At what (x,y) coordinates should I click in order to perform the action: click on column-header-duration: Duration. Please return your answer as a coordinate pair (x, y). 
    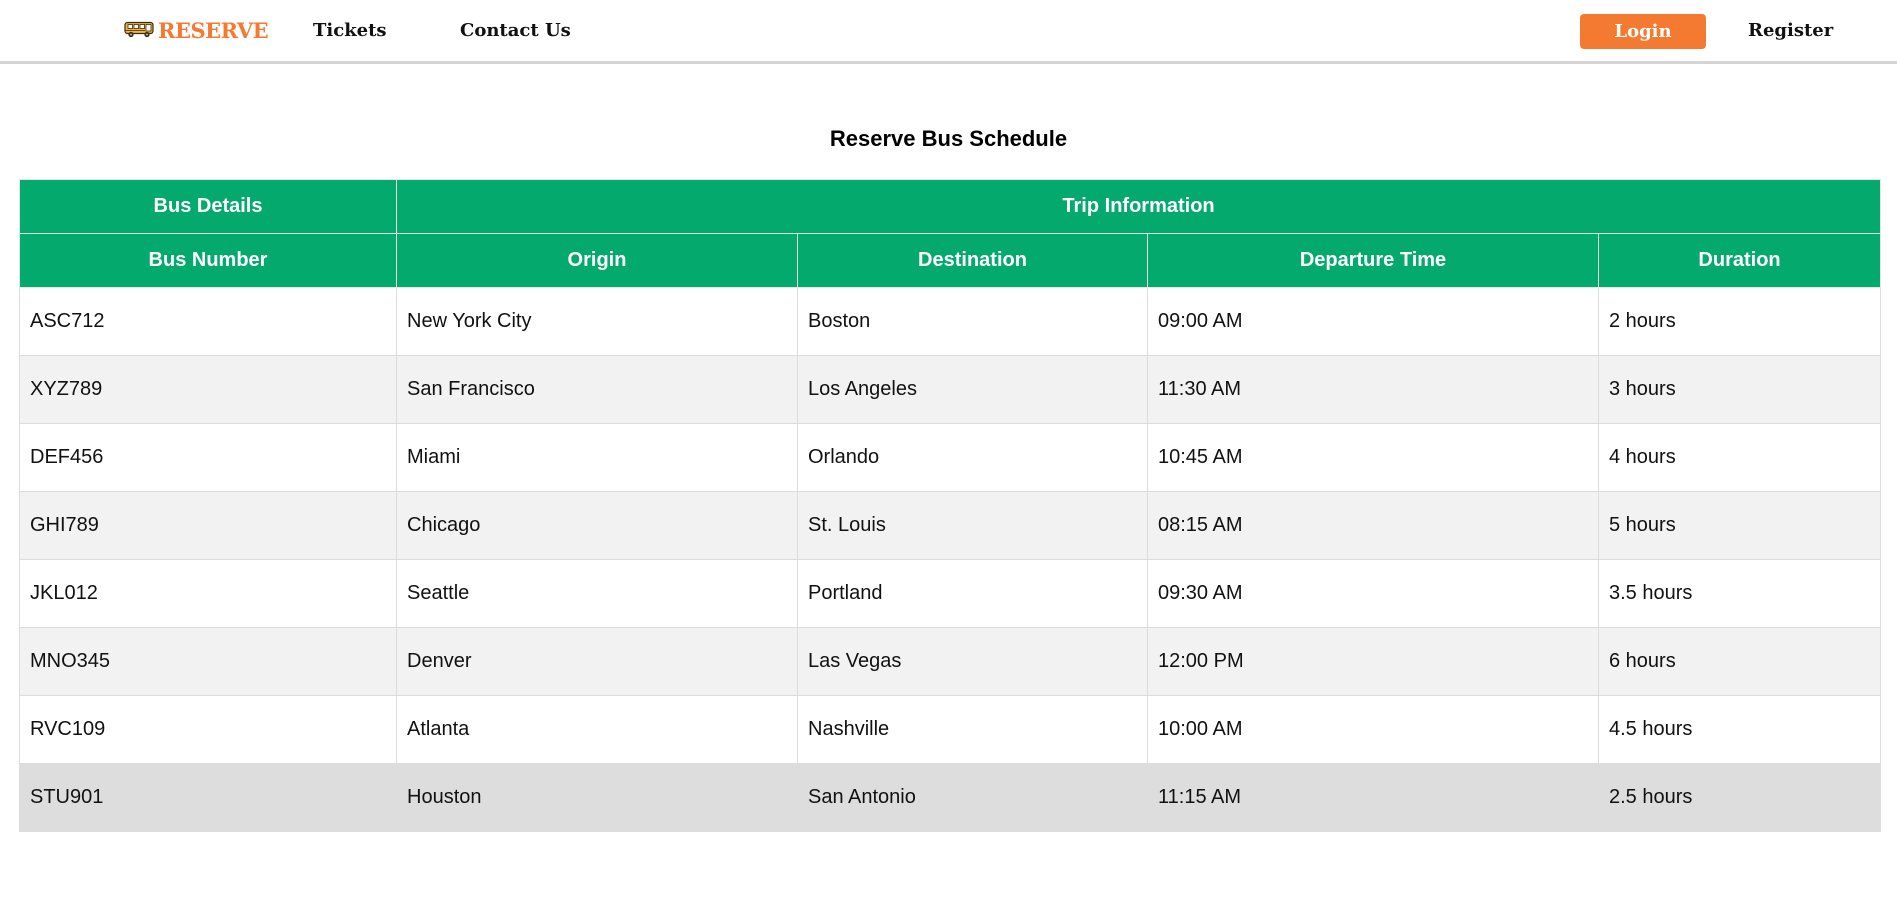
    Looking at the image, I should click on (1739, 260).